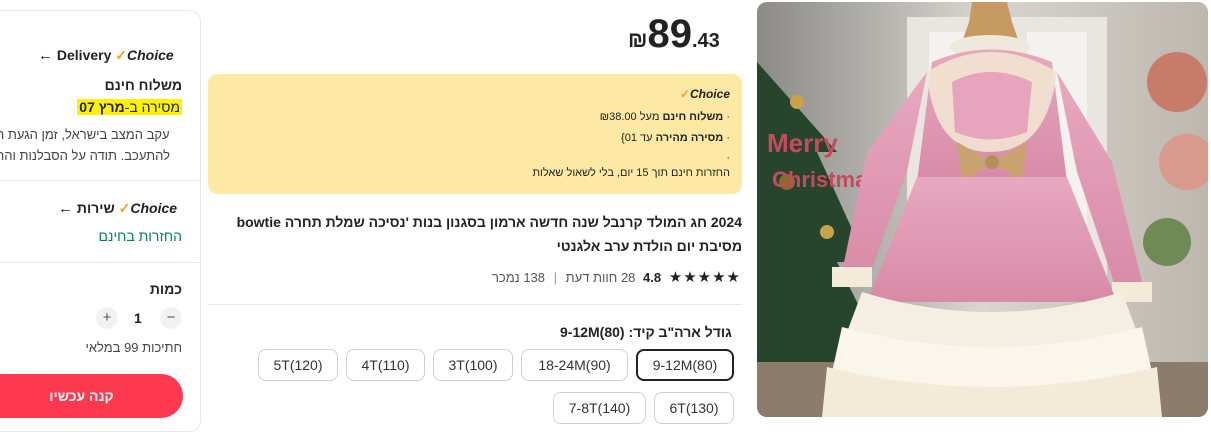 This screenshot has height=432, width=1211. What do you see at coordinates (652, 277) in the screenshot?
I see `rating-score: 4.8` at bounding box center [652, 277].